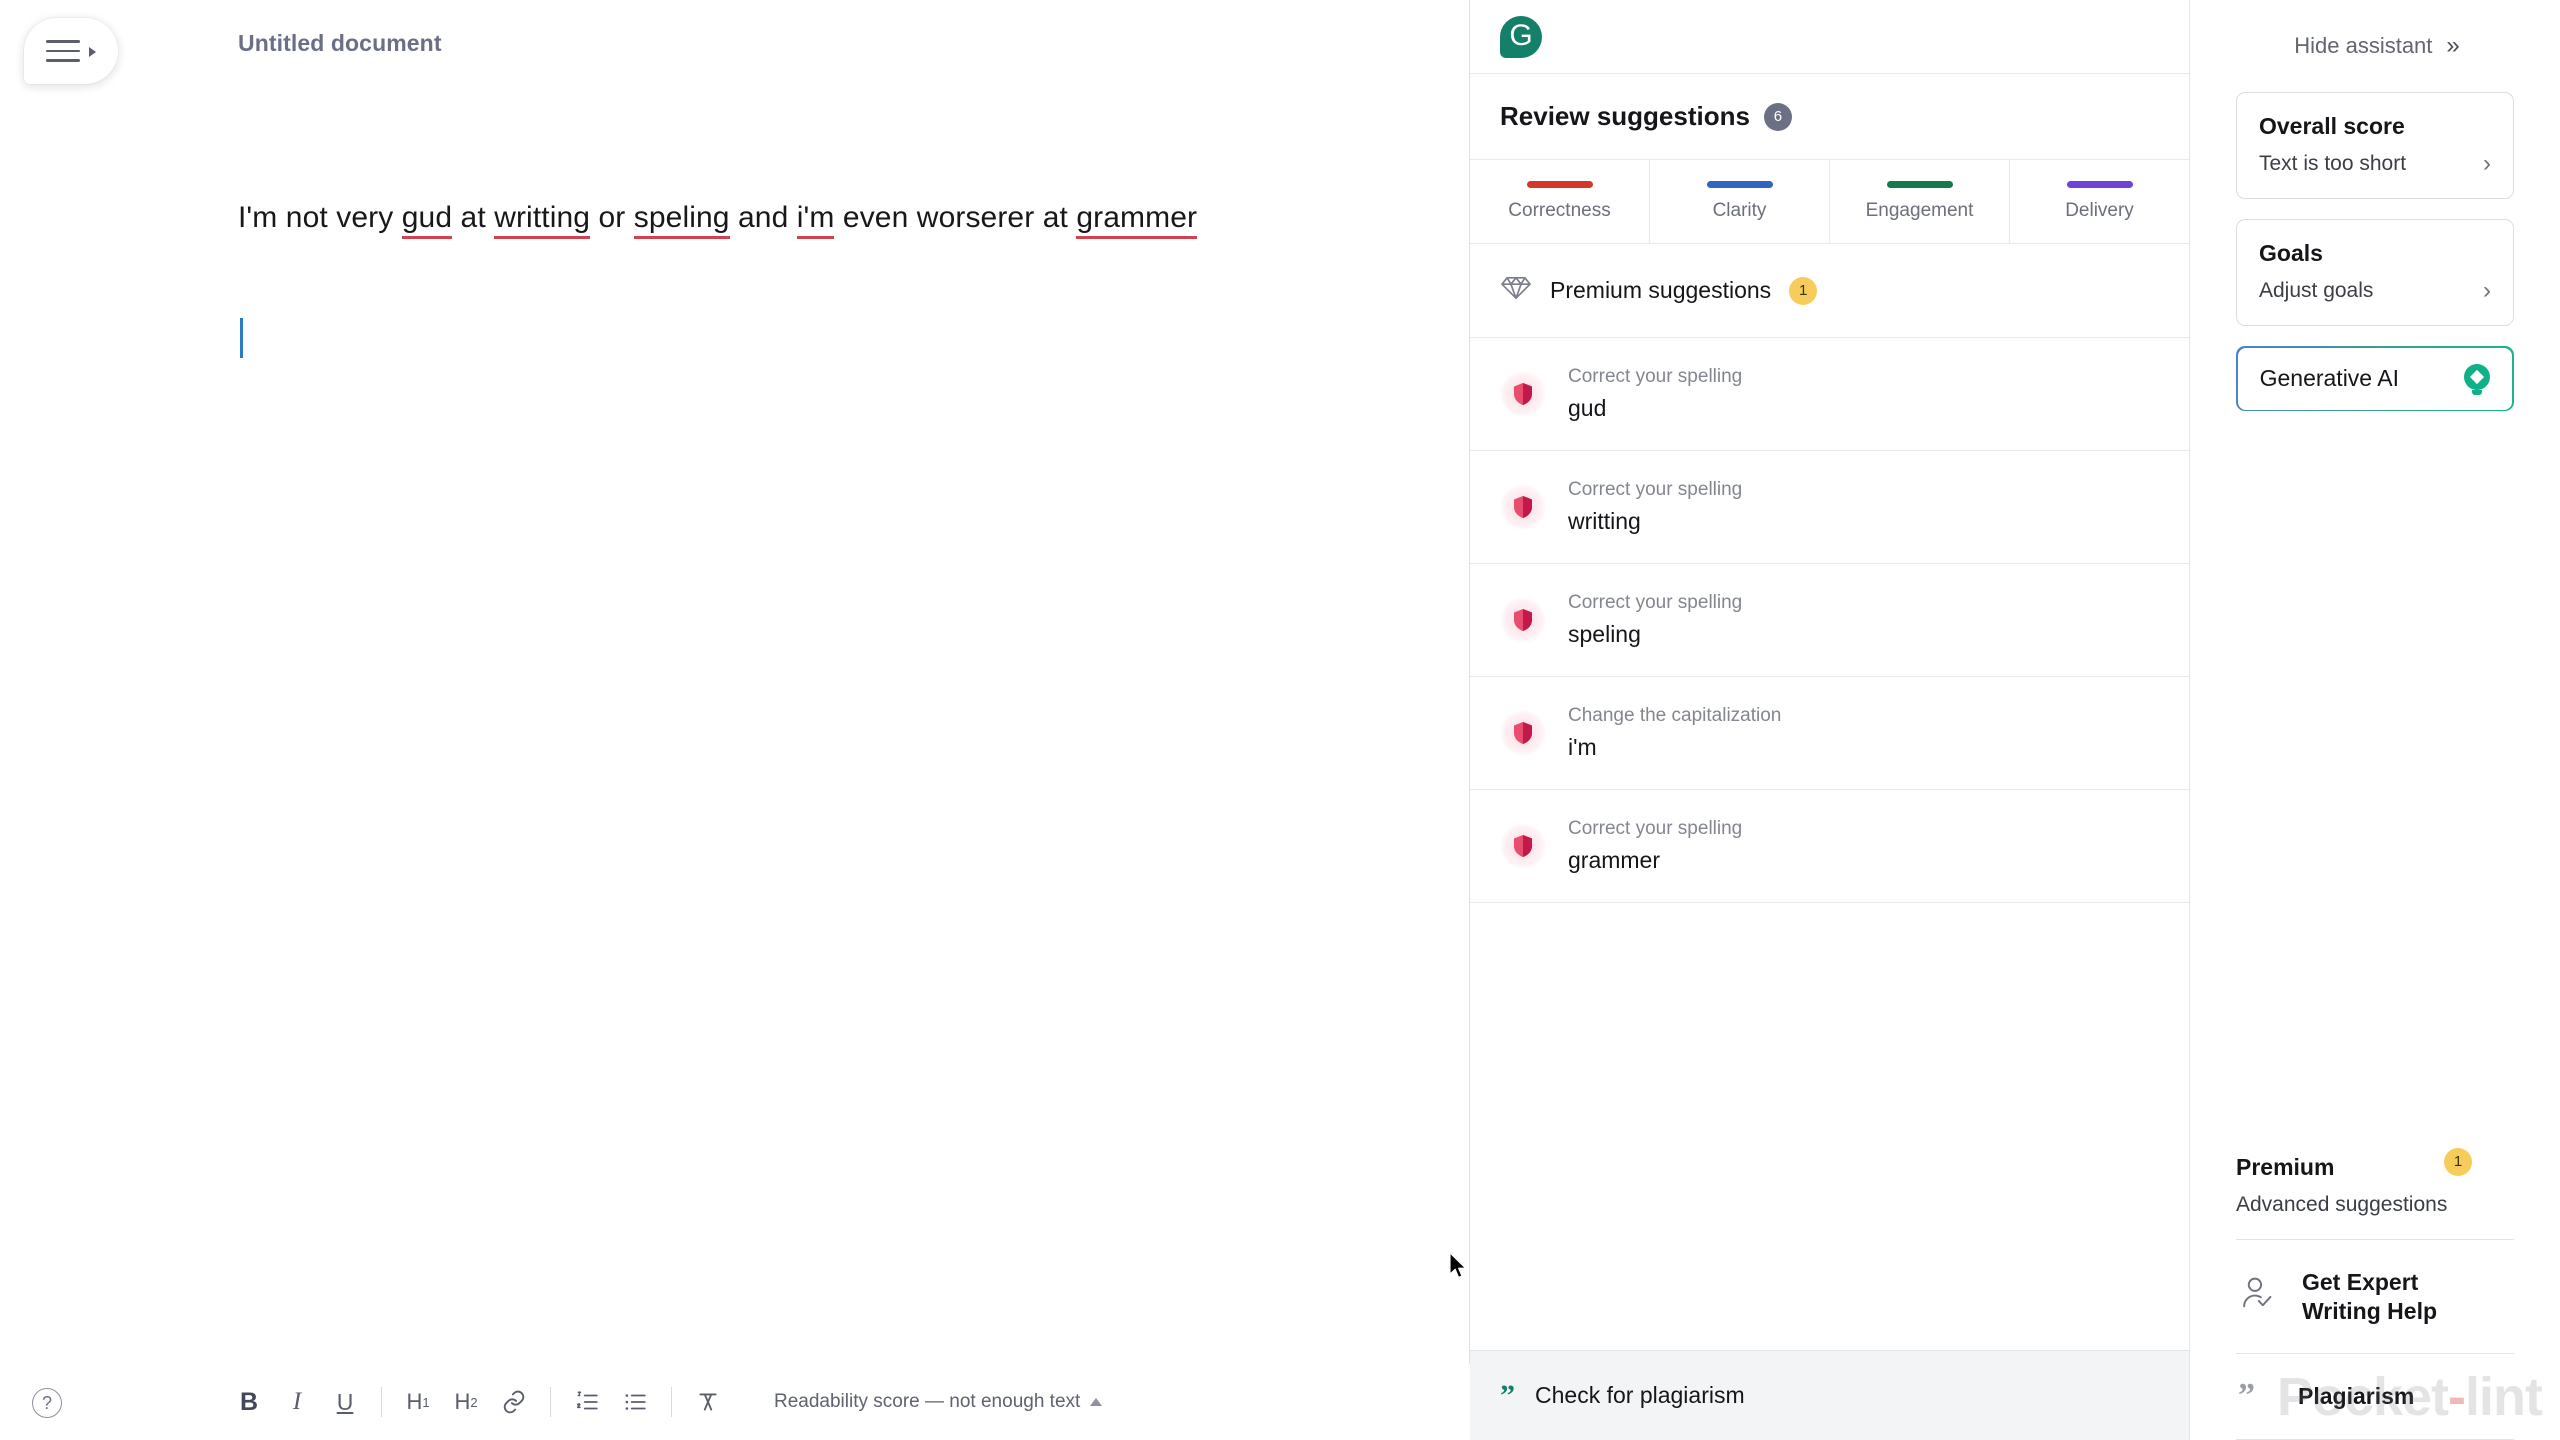 The height and width of the screenshot is (1440, 2560). I want to click on chevron-double-right-icon: », so click(2453, 45).